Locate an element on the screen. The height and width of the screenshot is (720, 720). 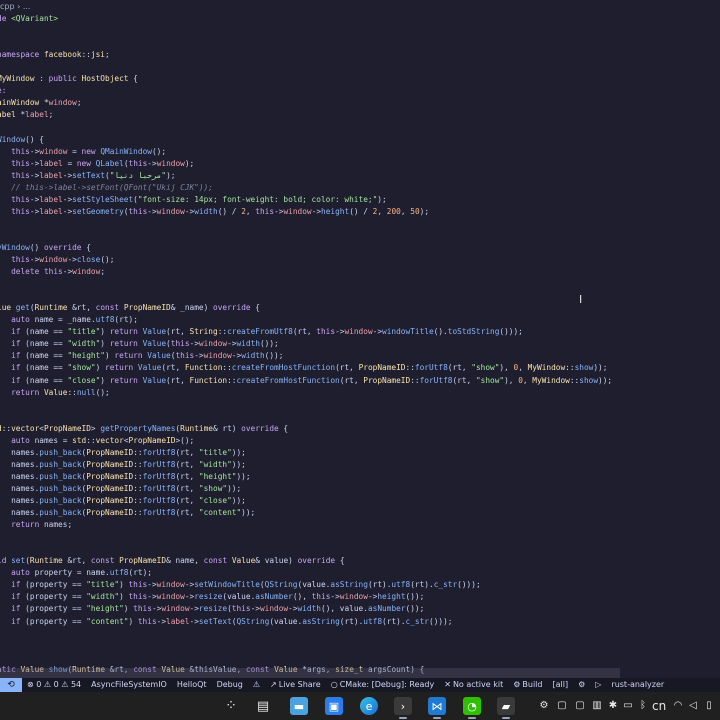
status-item-build: ⚙ Build is located at coordinates (527, 685).